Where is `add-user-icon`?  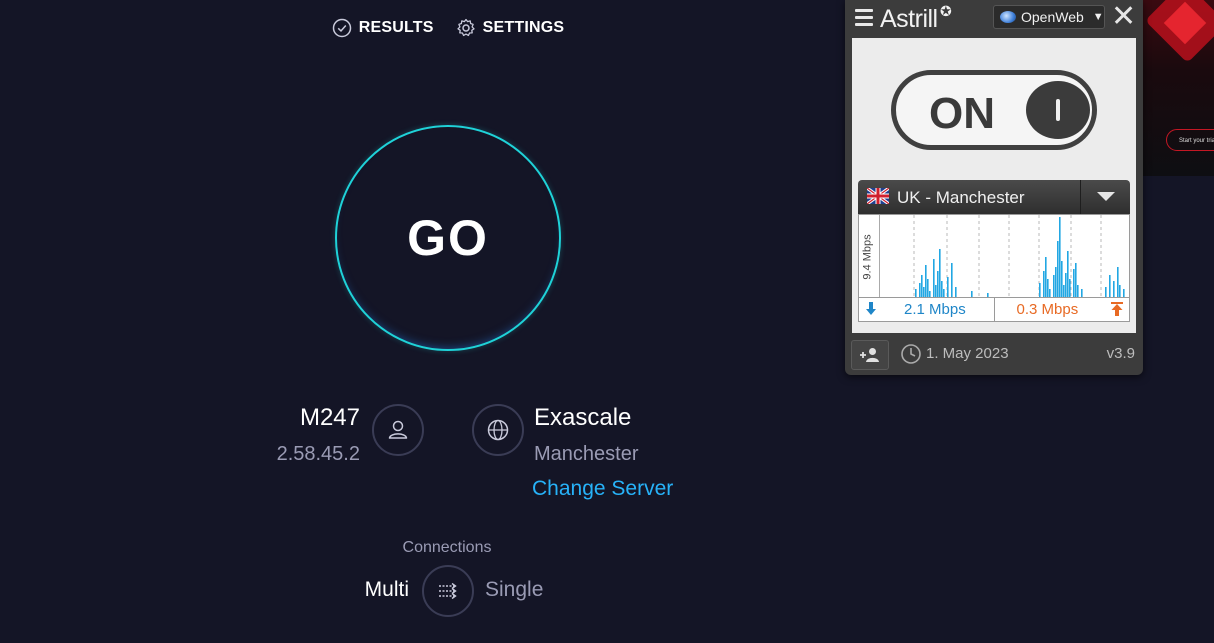
add-user-icon is located at coordinates (869, 355).